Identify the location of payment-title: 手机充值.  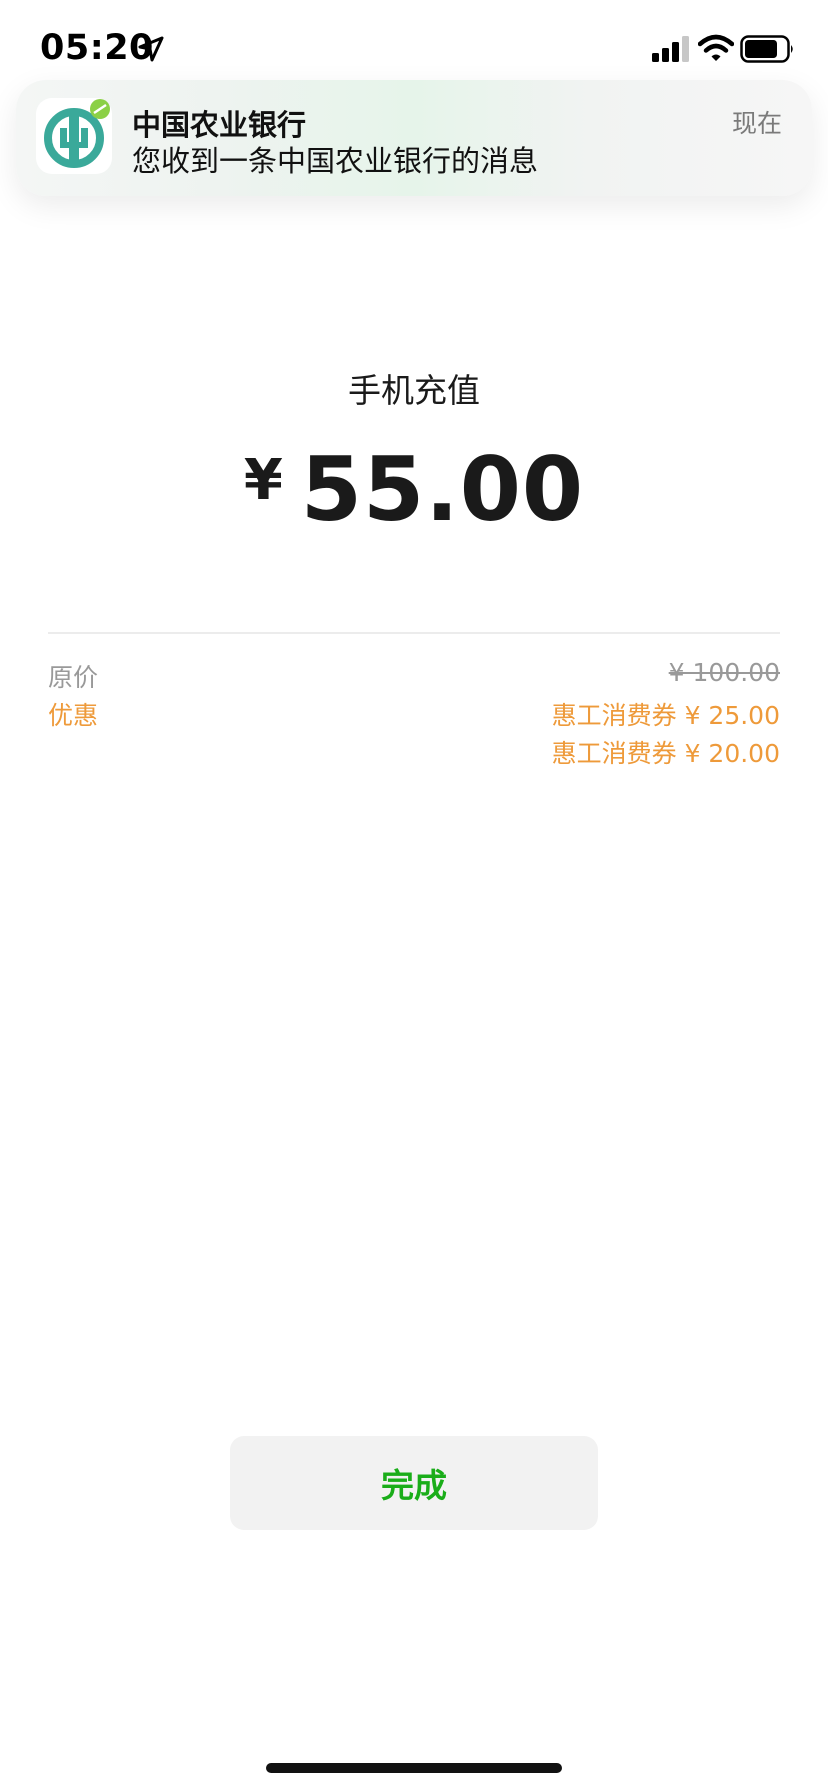
(414, 390).